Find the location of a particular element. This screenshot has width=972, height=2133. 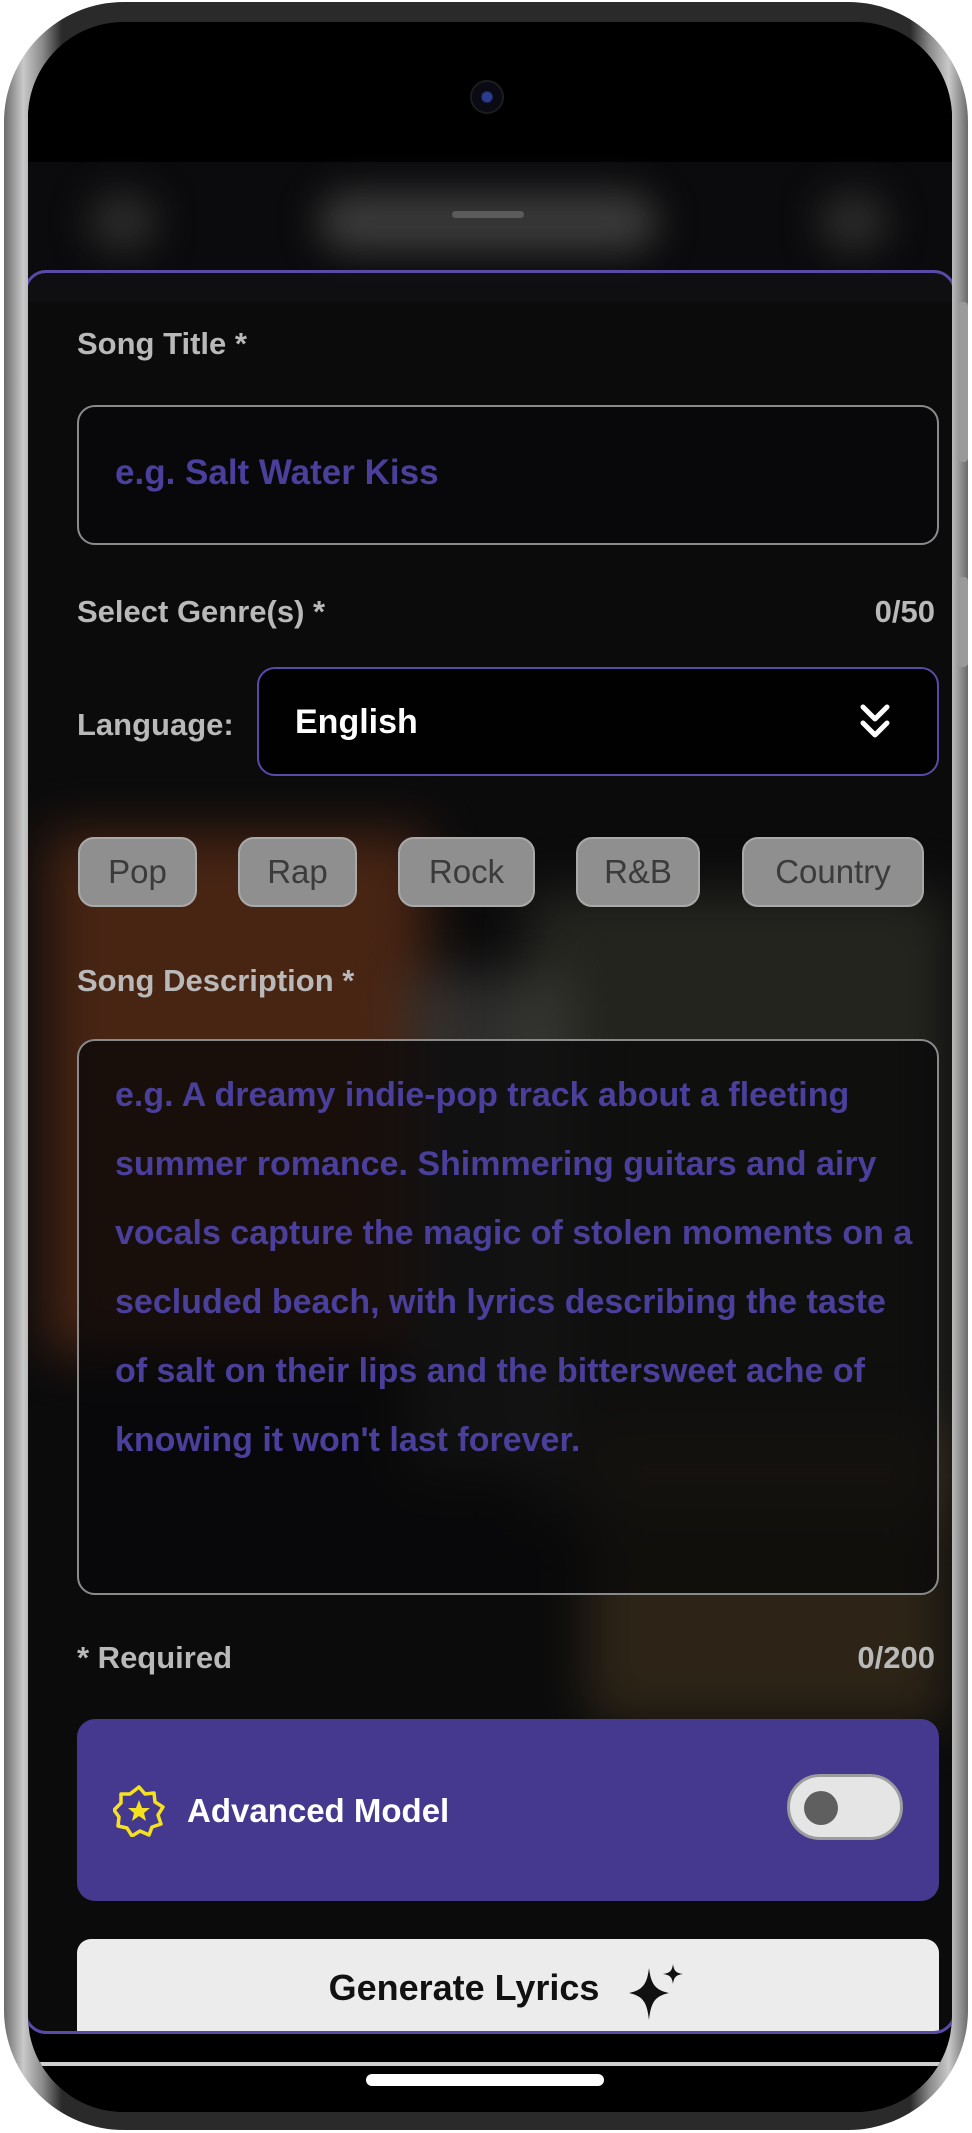

power-button is located at coordinates (963, 622).